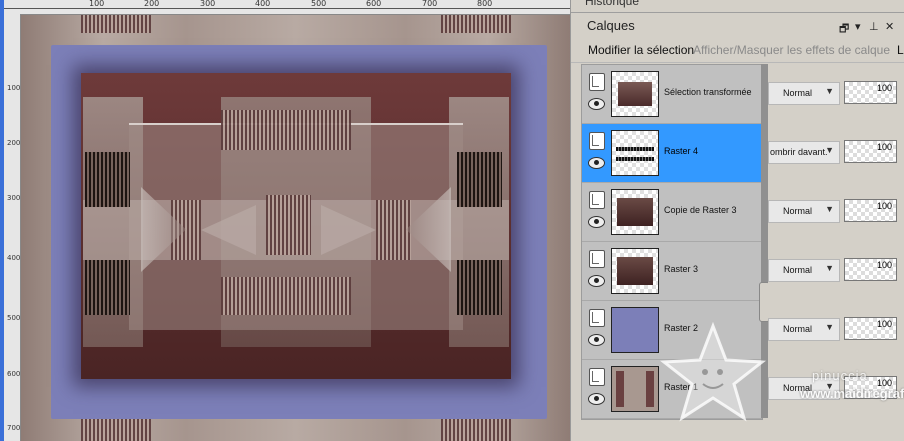 This screenshot has height=441, width=904. What do you see at coordinates (287, 7) in the screenshot?
I see `horizontal-ruler: 100 200 300 400 500 600 700 800` at bounding box center [287, 7].